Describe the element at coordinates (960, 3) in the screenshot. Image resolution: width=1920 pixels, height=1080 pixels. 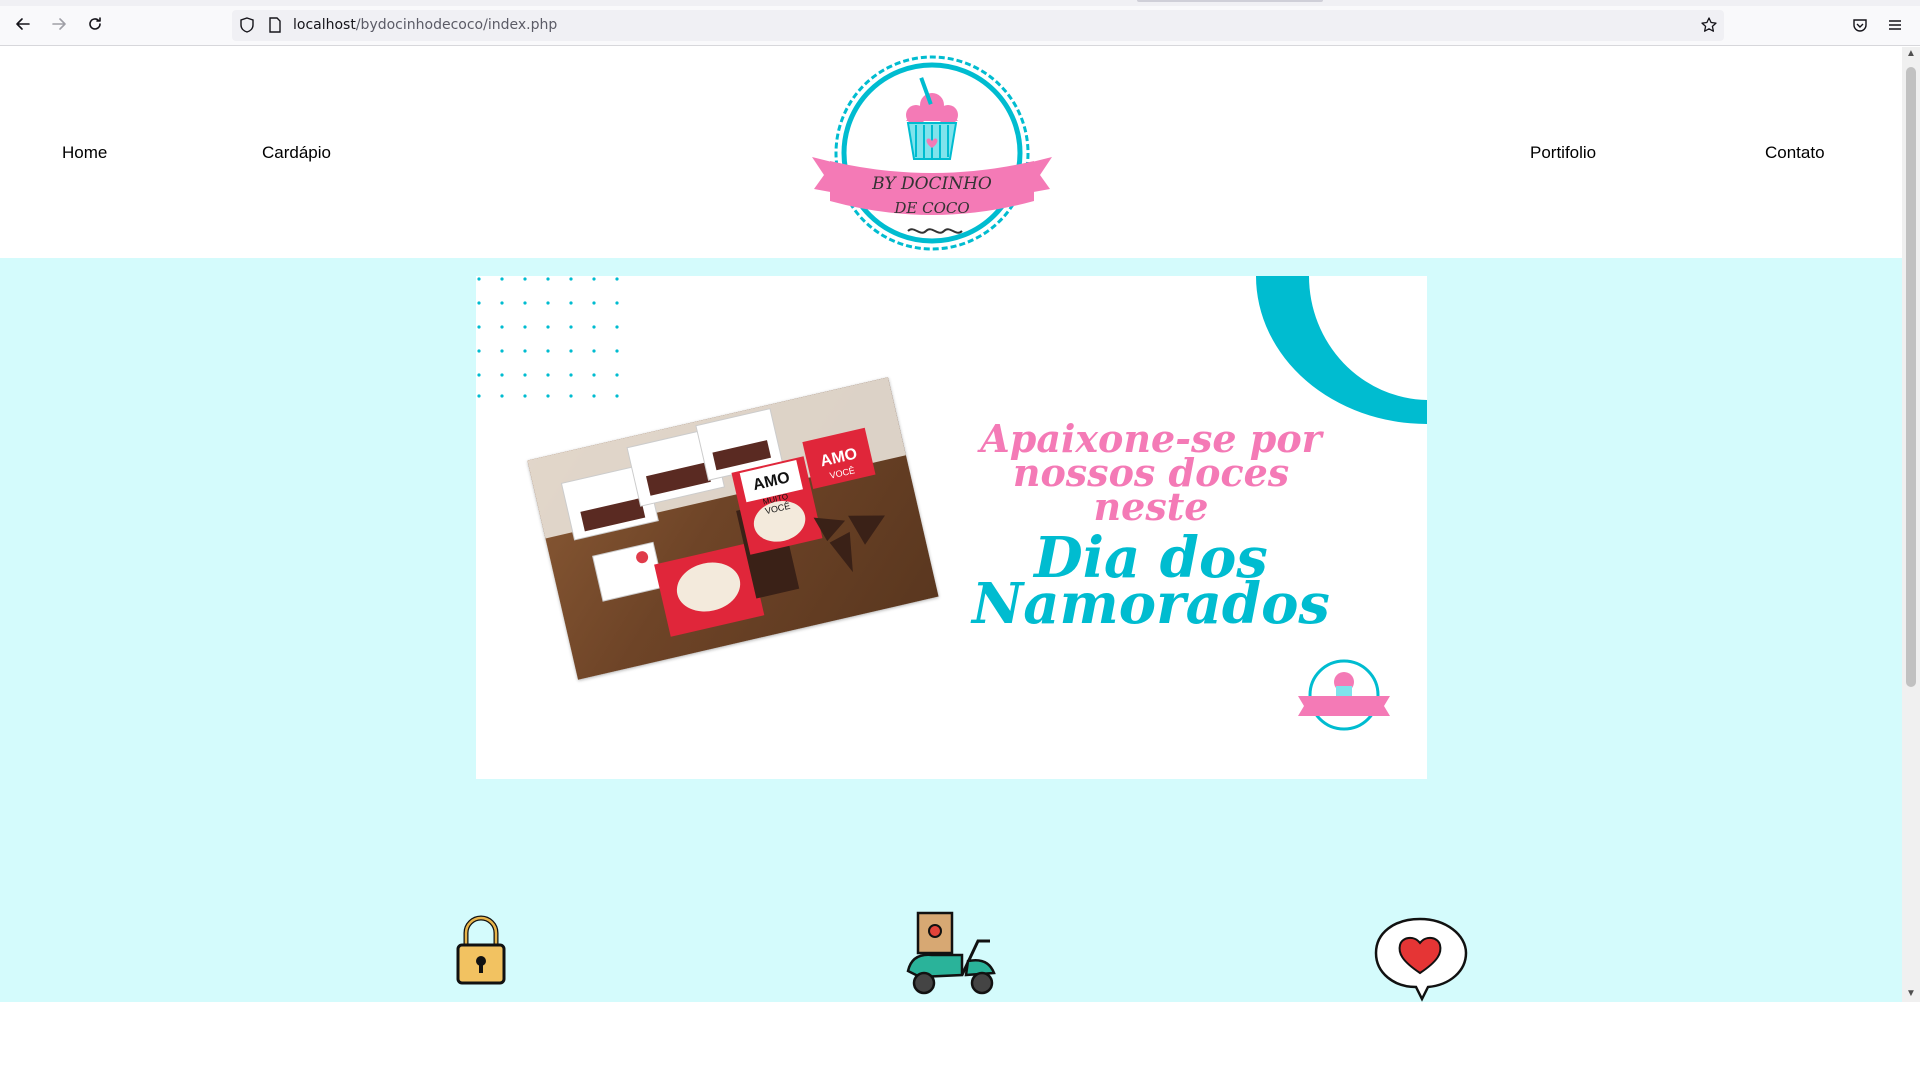
I see `browser-tab-strip` at that location.